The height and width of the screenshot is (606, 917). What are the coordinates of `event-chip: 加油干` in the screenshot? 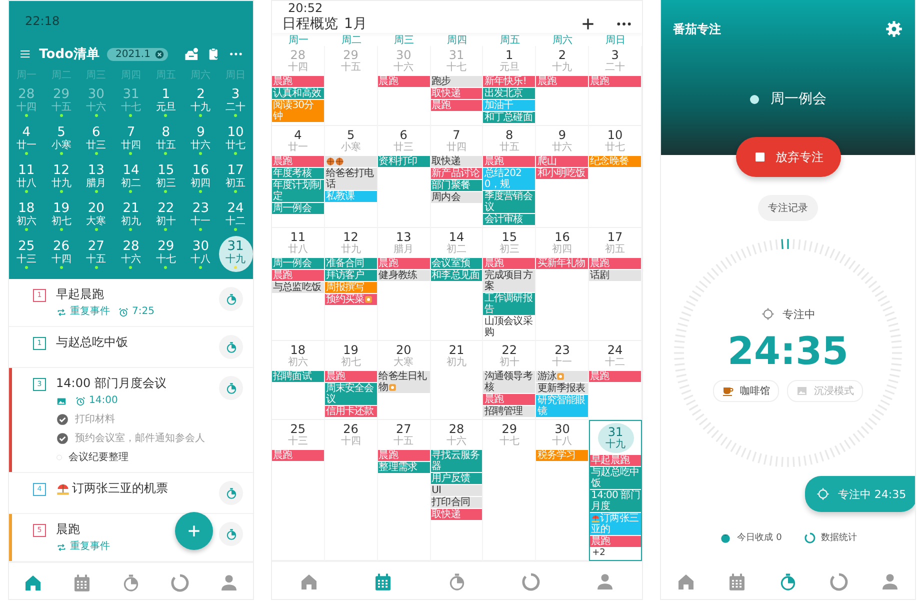 It's located at (509, 105).